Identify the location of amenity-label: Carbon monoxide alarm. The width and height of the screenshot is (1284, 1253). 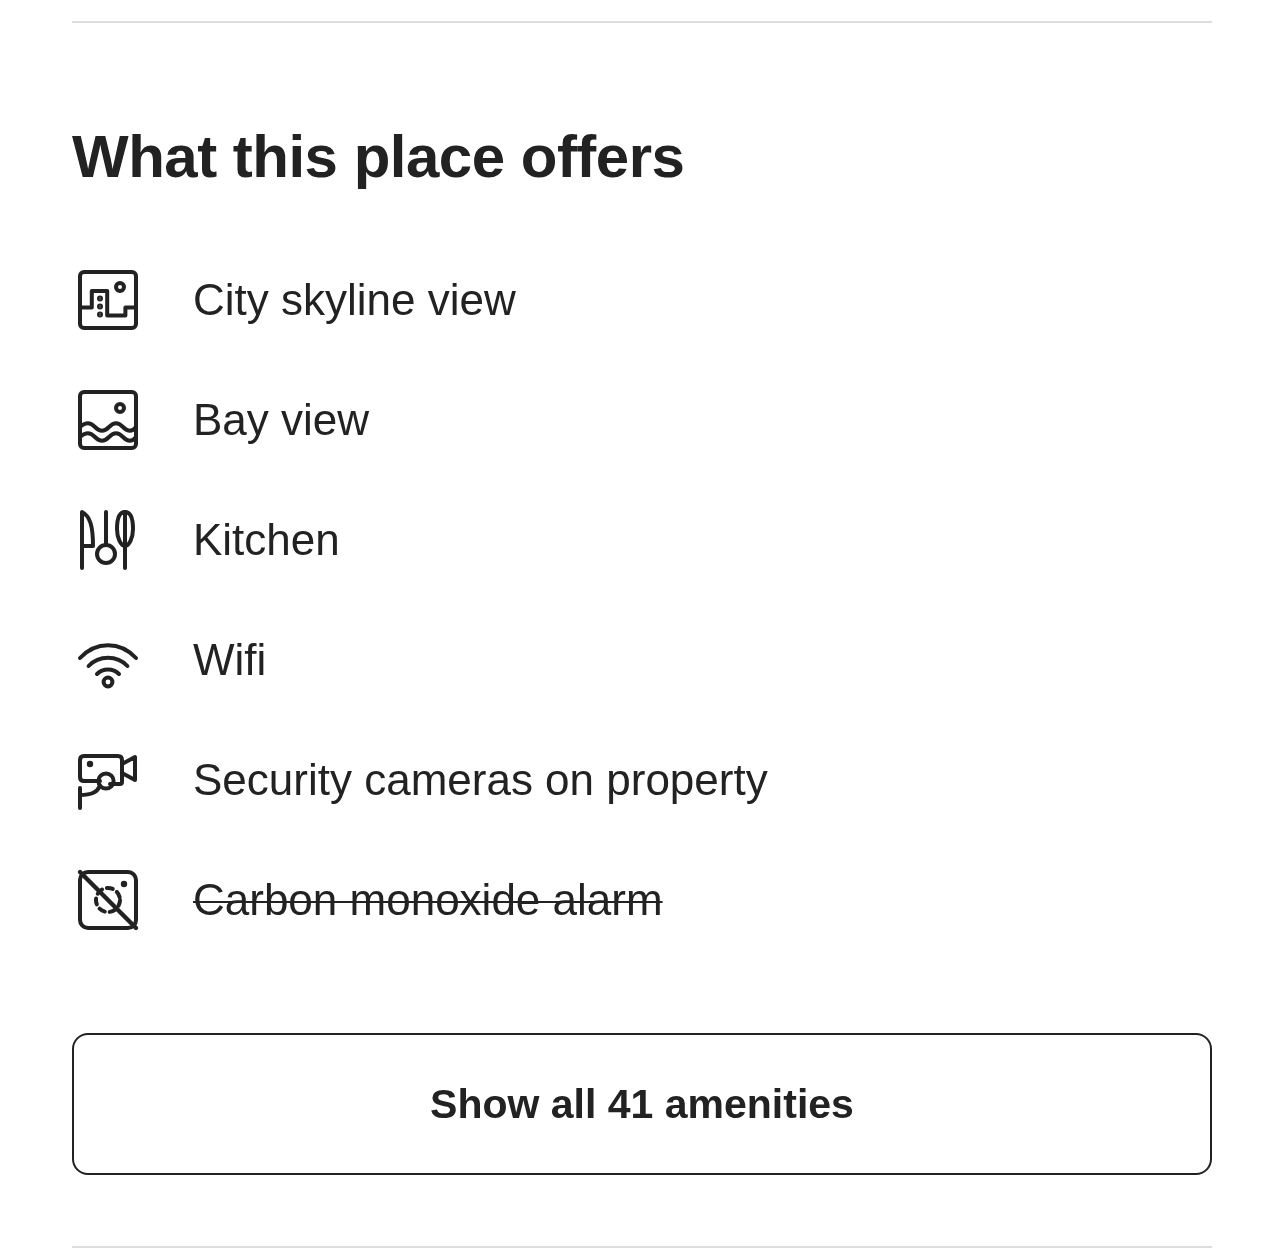
(428, 900).